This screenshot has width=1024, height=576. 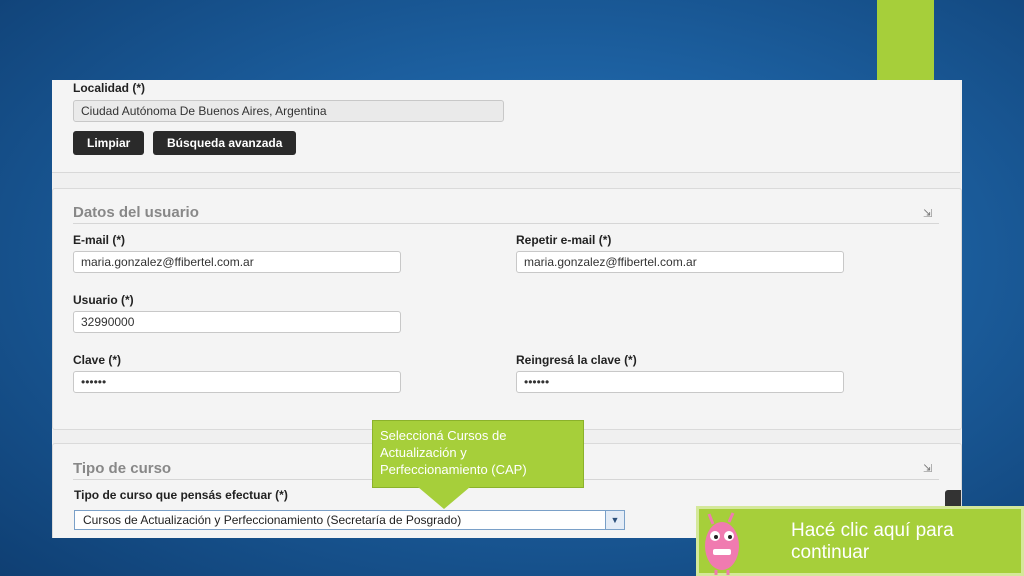 I want to click on password-label: Clave (*), so click(x=97, y=360).